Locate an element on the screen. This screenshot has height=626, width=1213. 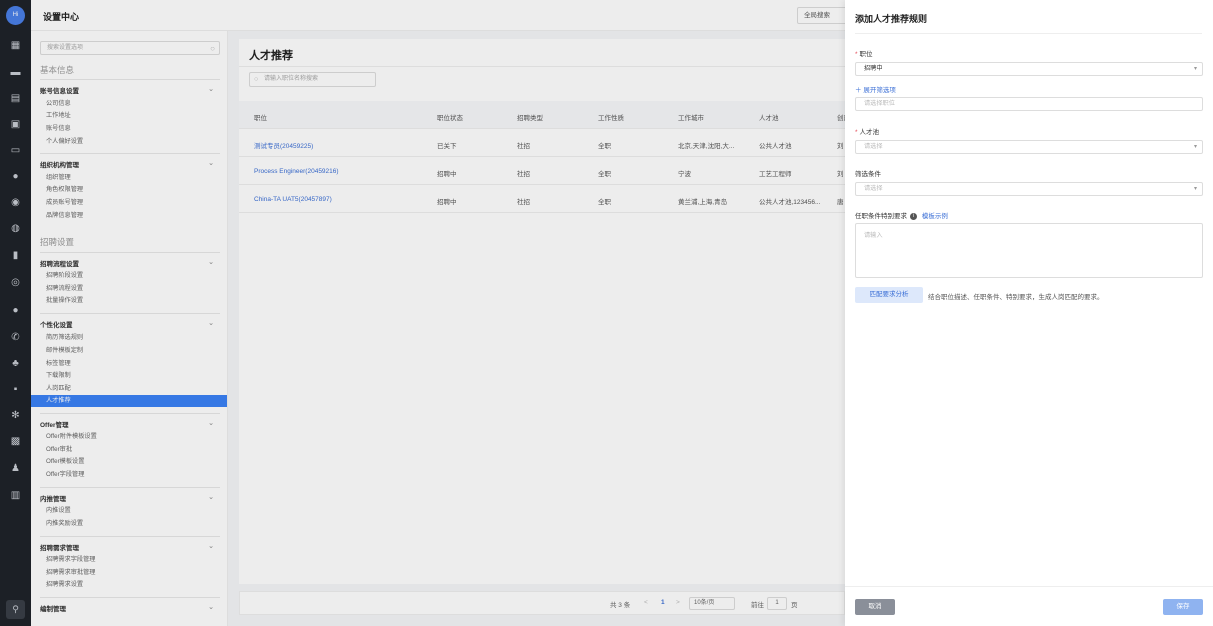
requirement-label: 任职条件特别要求 i 模板示例 is located at coordinates (901, 216).